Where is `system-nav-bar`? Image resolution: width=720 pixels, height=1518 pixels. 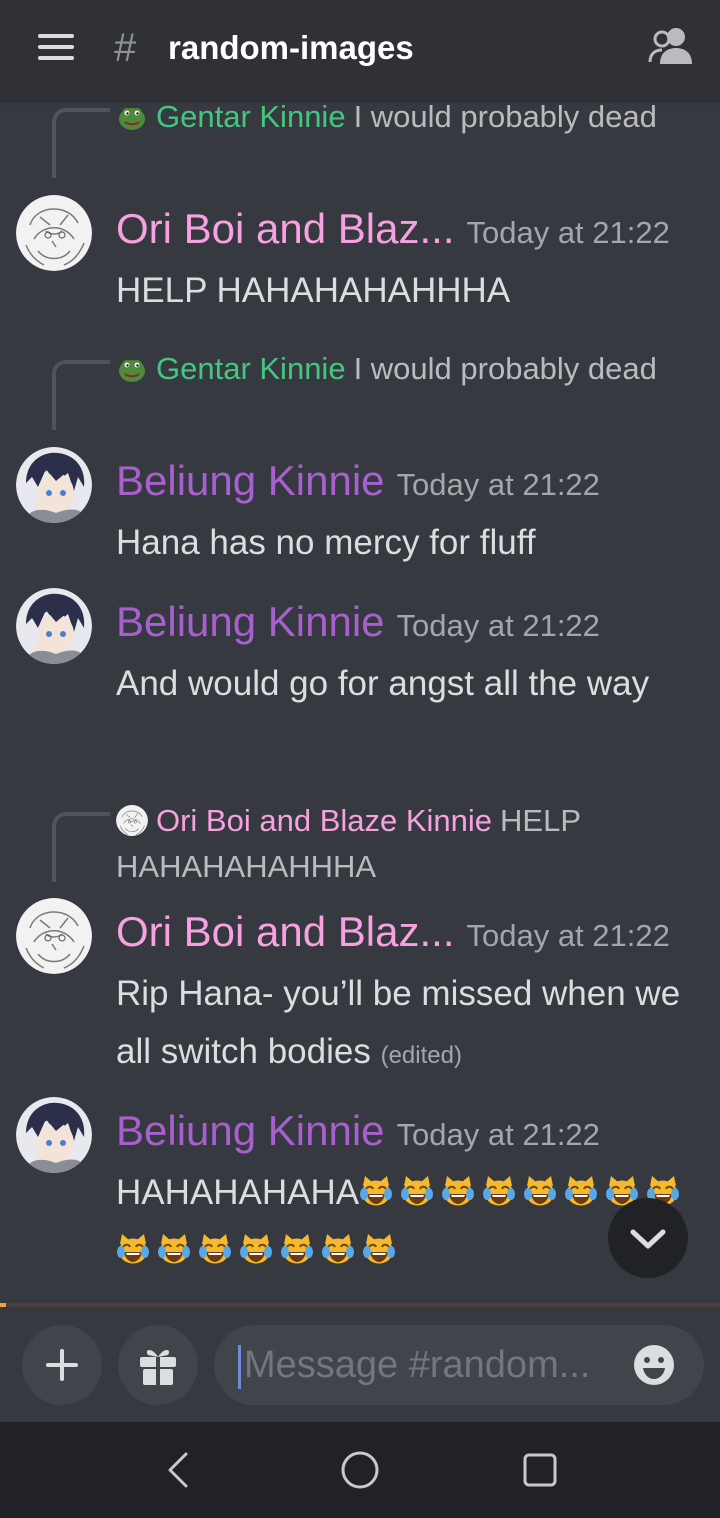
system-nav-bar is located at coordinates (360, 1470).